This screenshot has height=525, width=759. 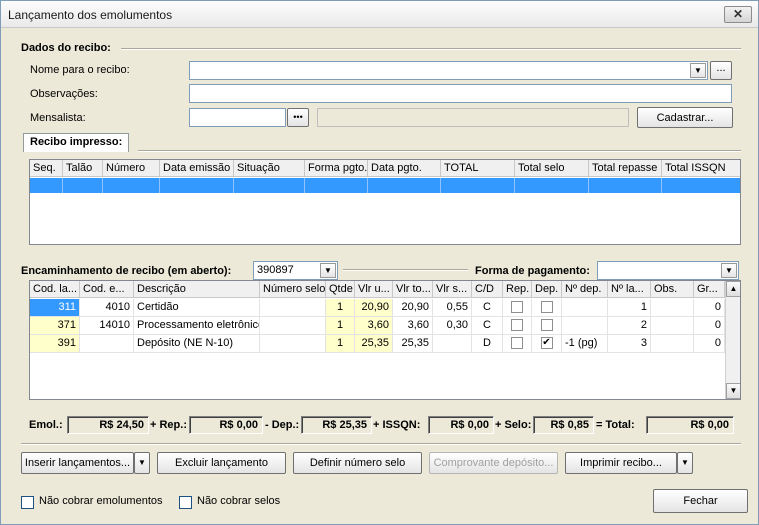 What do you see at coordinates (701, 168) in the screenshot?
I see `col-total-issqn: Total ISSQN` at bounding box center [701, 168].